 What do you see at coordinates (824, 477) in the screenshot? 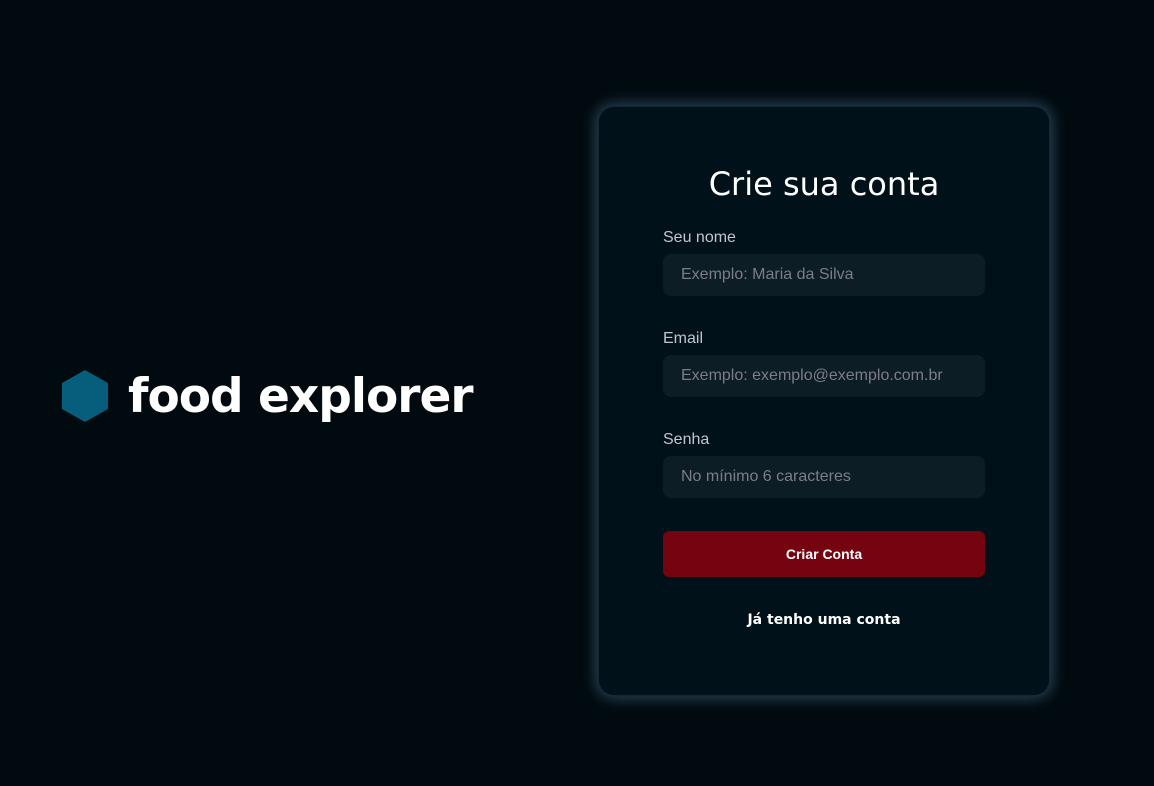
I see `password-input` at bounding box center [824, 477].